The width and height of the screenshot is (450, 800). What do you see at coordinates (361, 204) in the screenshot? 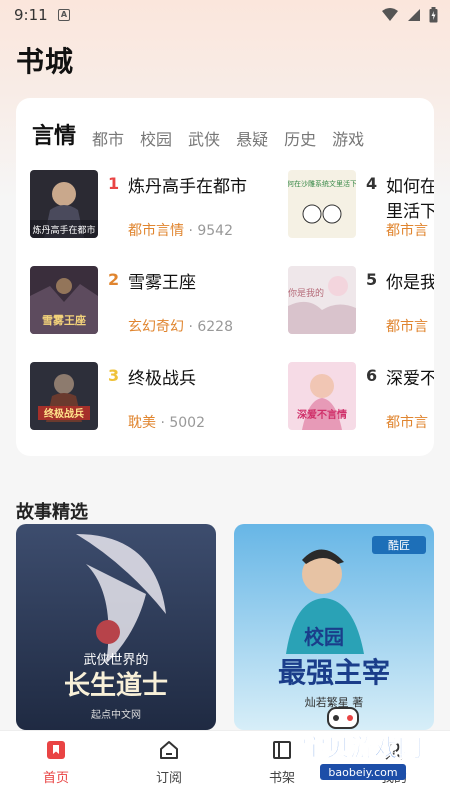
I see `book-item-4: 如何在沙雕系统文里活下去 4 如何在 里活下 都市言` at bounding box center [361, 204].